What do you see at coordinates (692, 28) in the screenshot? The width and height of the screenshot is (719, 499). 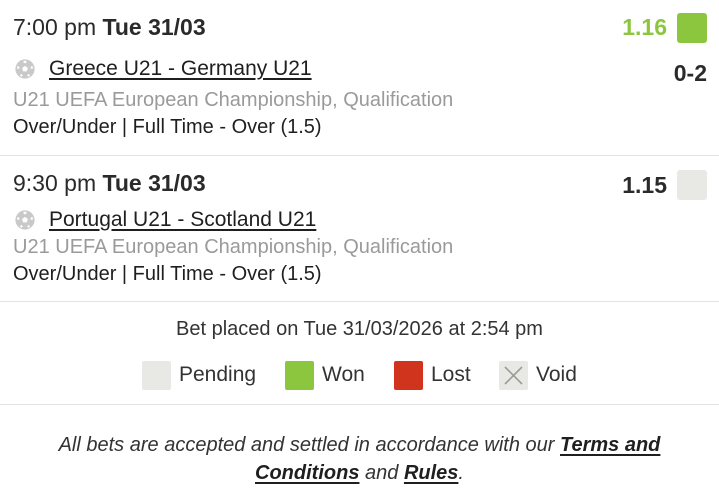 I see `status-won-indicator` at bounding box center [692, 28].